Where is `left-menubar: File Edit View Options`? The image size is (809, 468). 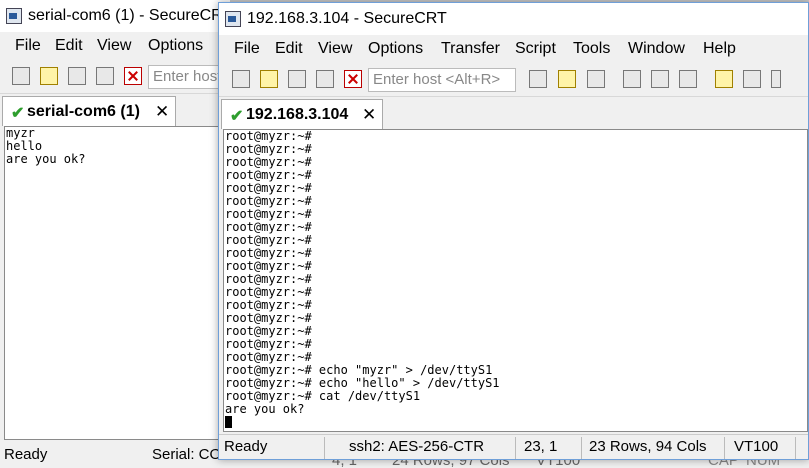 left-menubar: File Edit View Options is located at coordinates (115, 47).